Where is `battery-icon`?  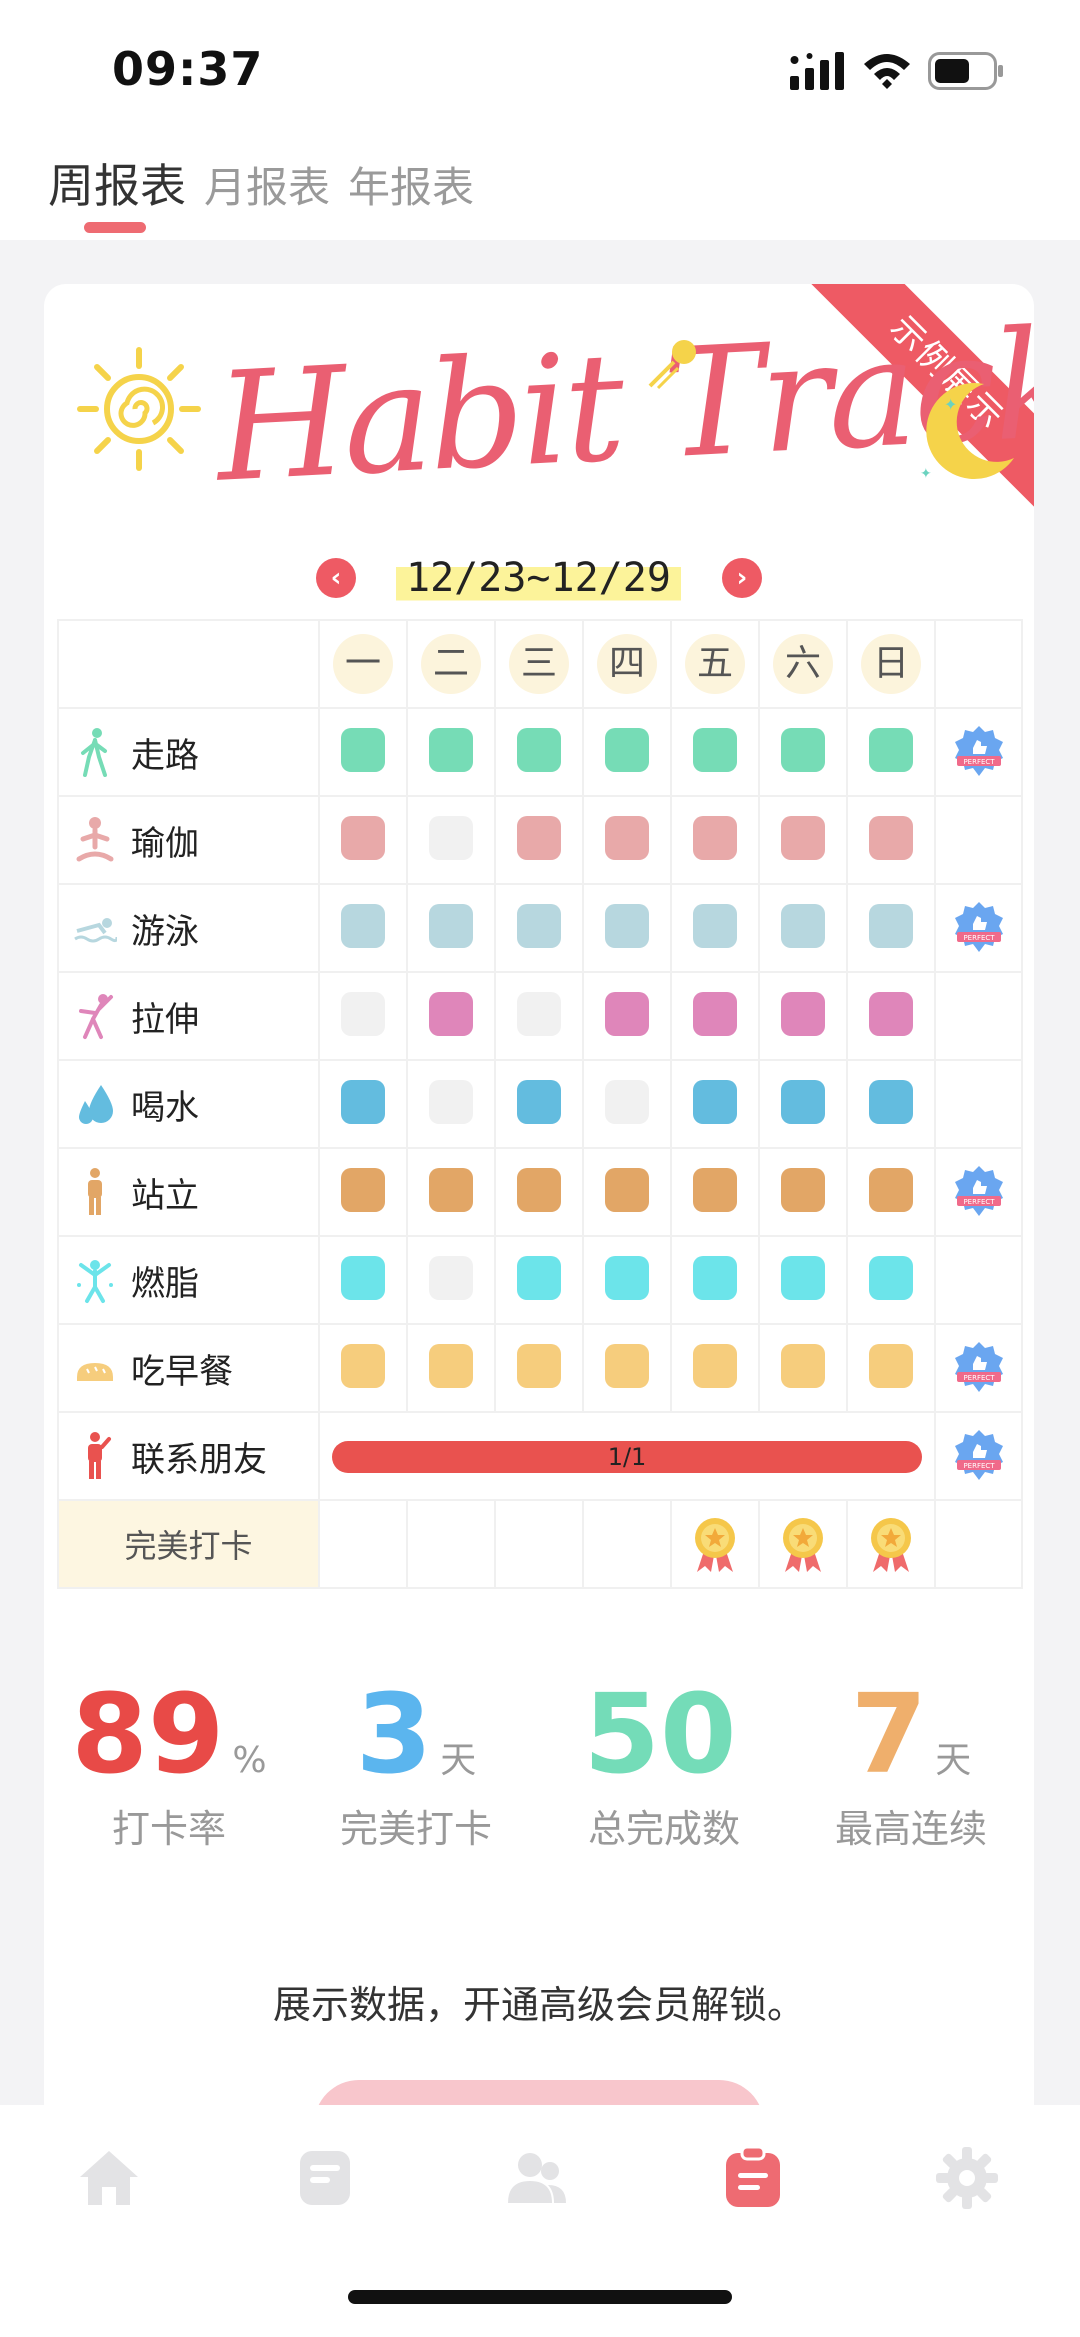
battery-icon is located at coordinates (965, 71).